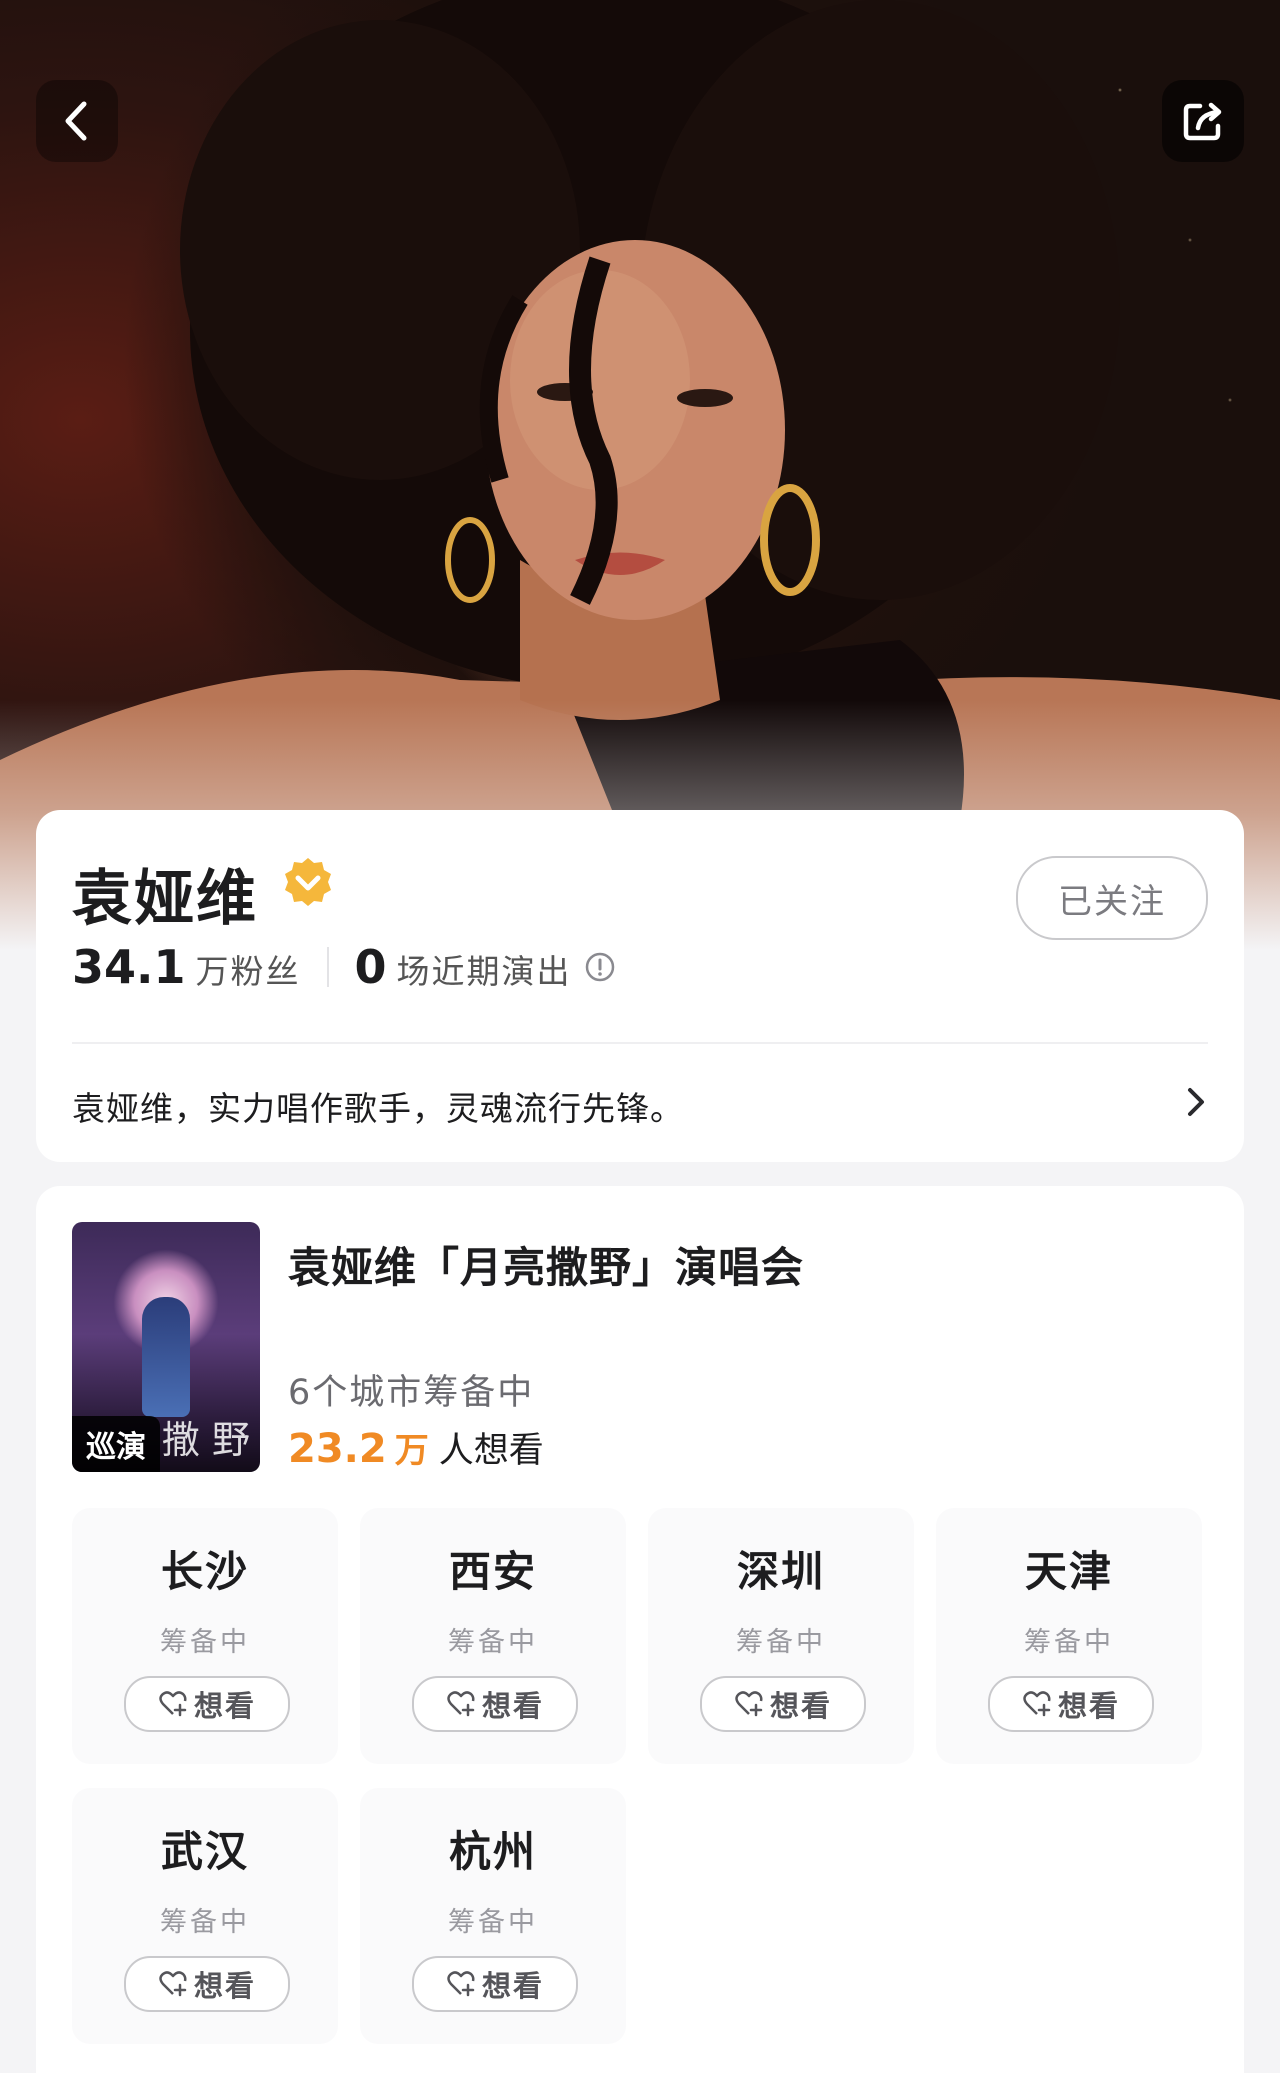  I want to click on poster-figure, so click(166, 1357).